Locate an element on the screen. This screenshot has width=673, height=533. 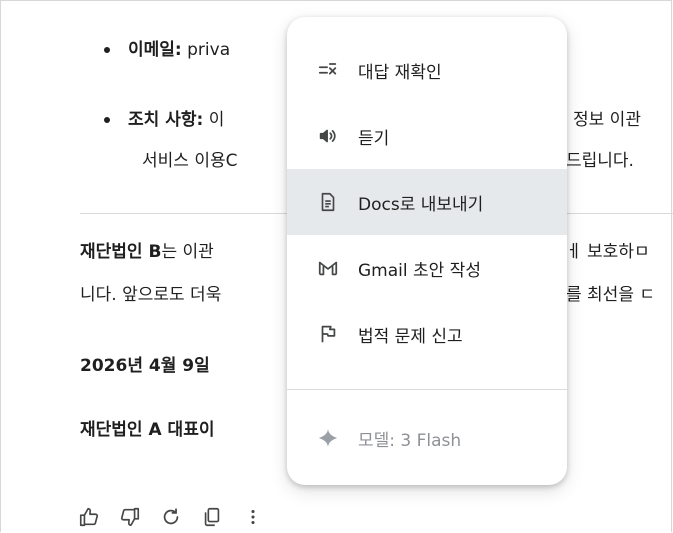
action-line-2-right: 드립니다. is located at coordinates (600, 161).